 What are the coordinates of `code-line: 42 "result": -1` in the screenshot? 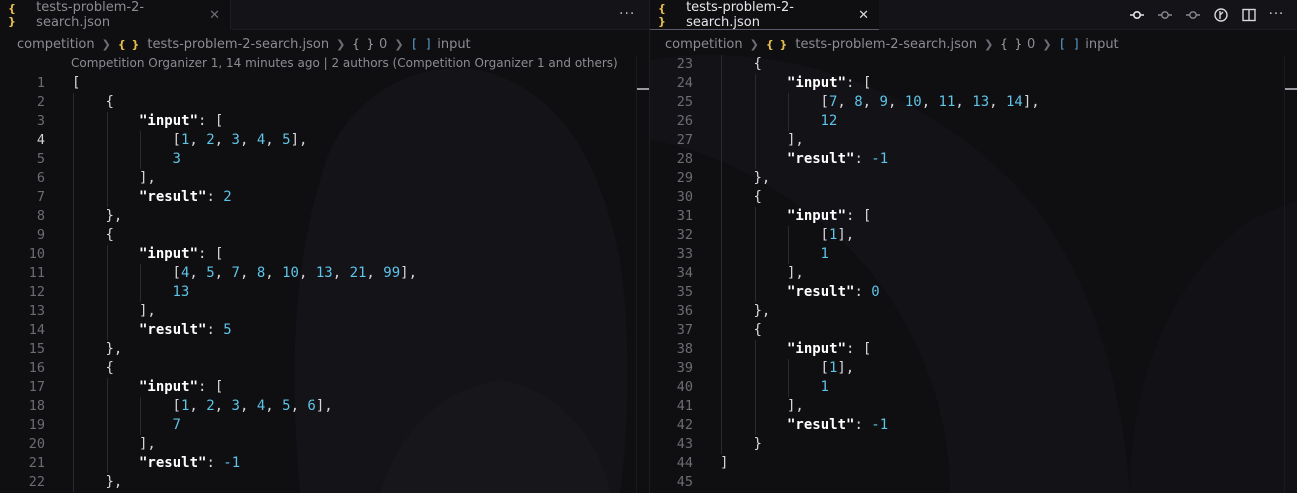 It's located at (973, 425).